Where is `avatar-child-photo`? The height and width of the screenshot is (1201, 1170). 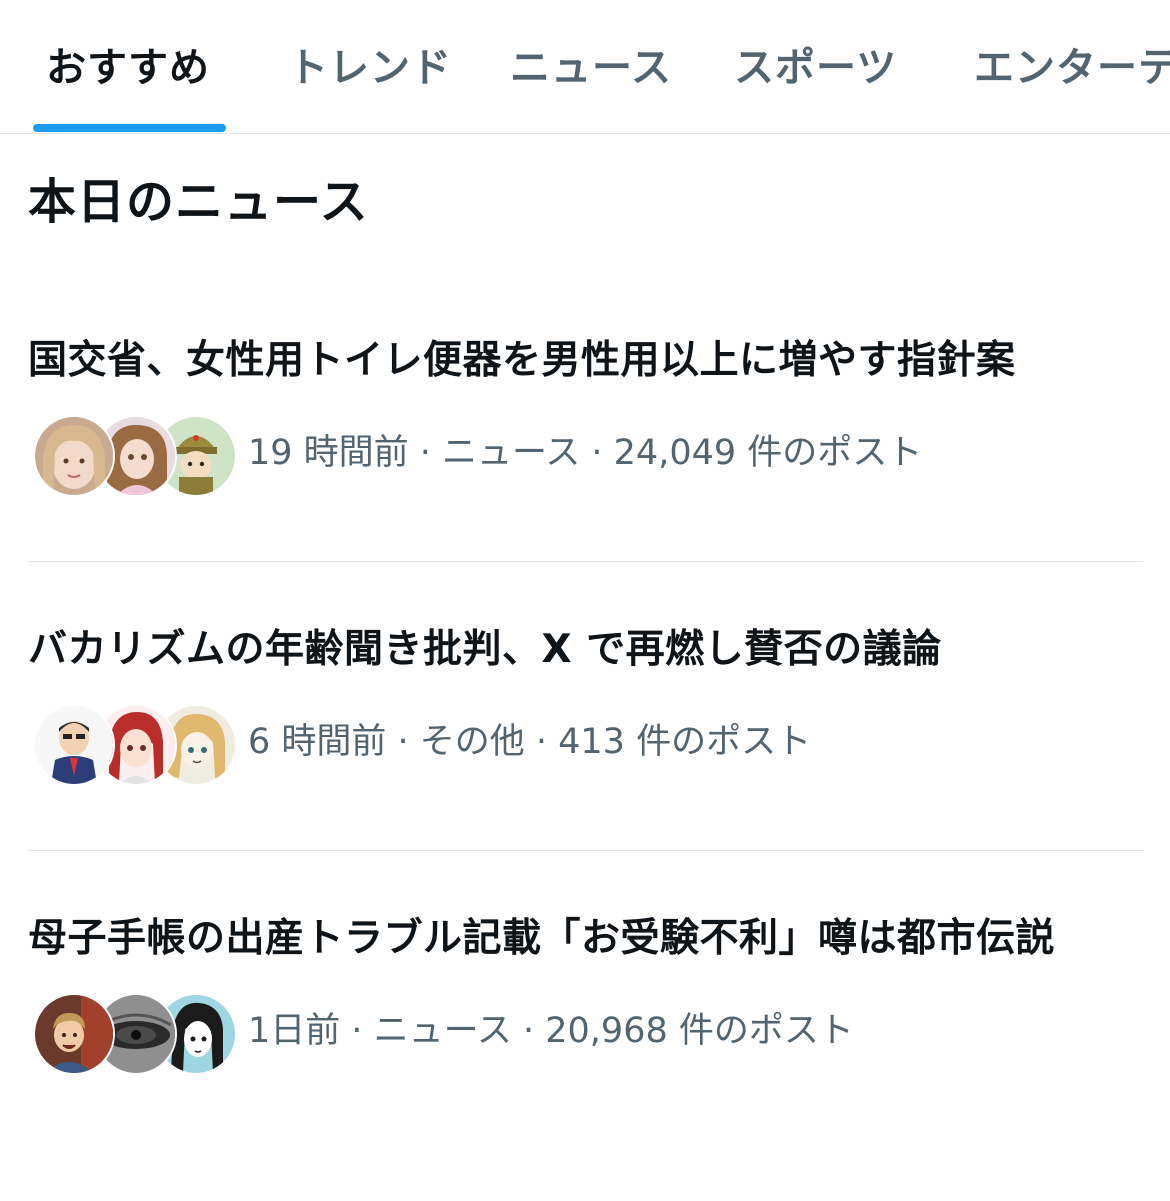 avatar-child-photo is located at coordinates (74, 1034).